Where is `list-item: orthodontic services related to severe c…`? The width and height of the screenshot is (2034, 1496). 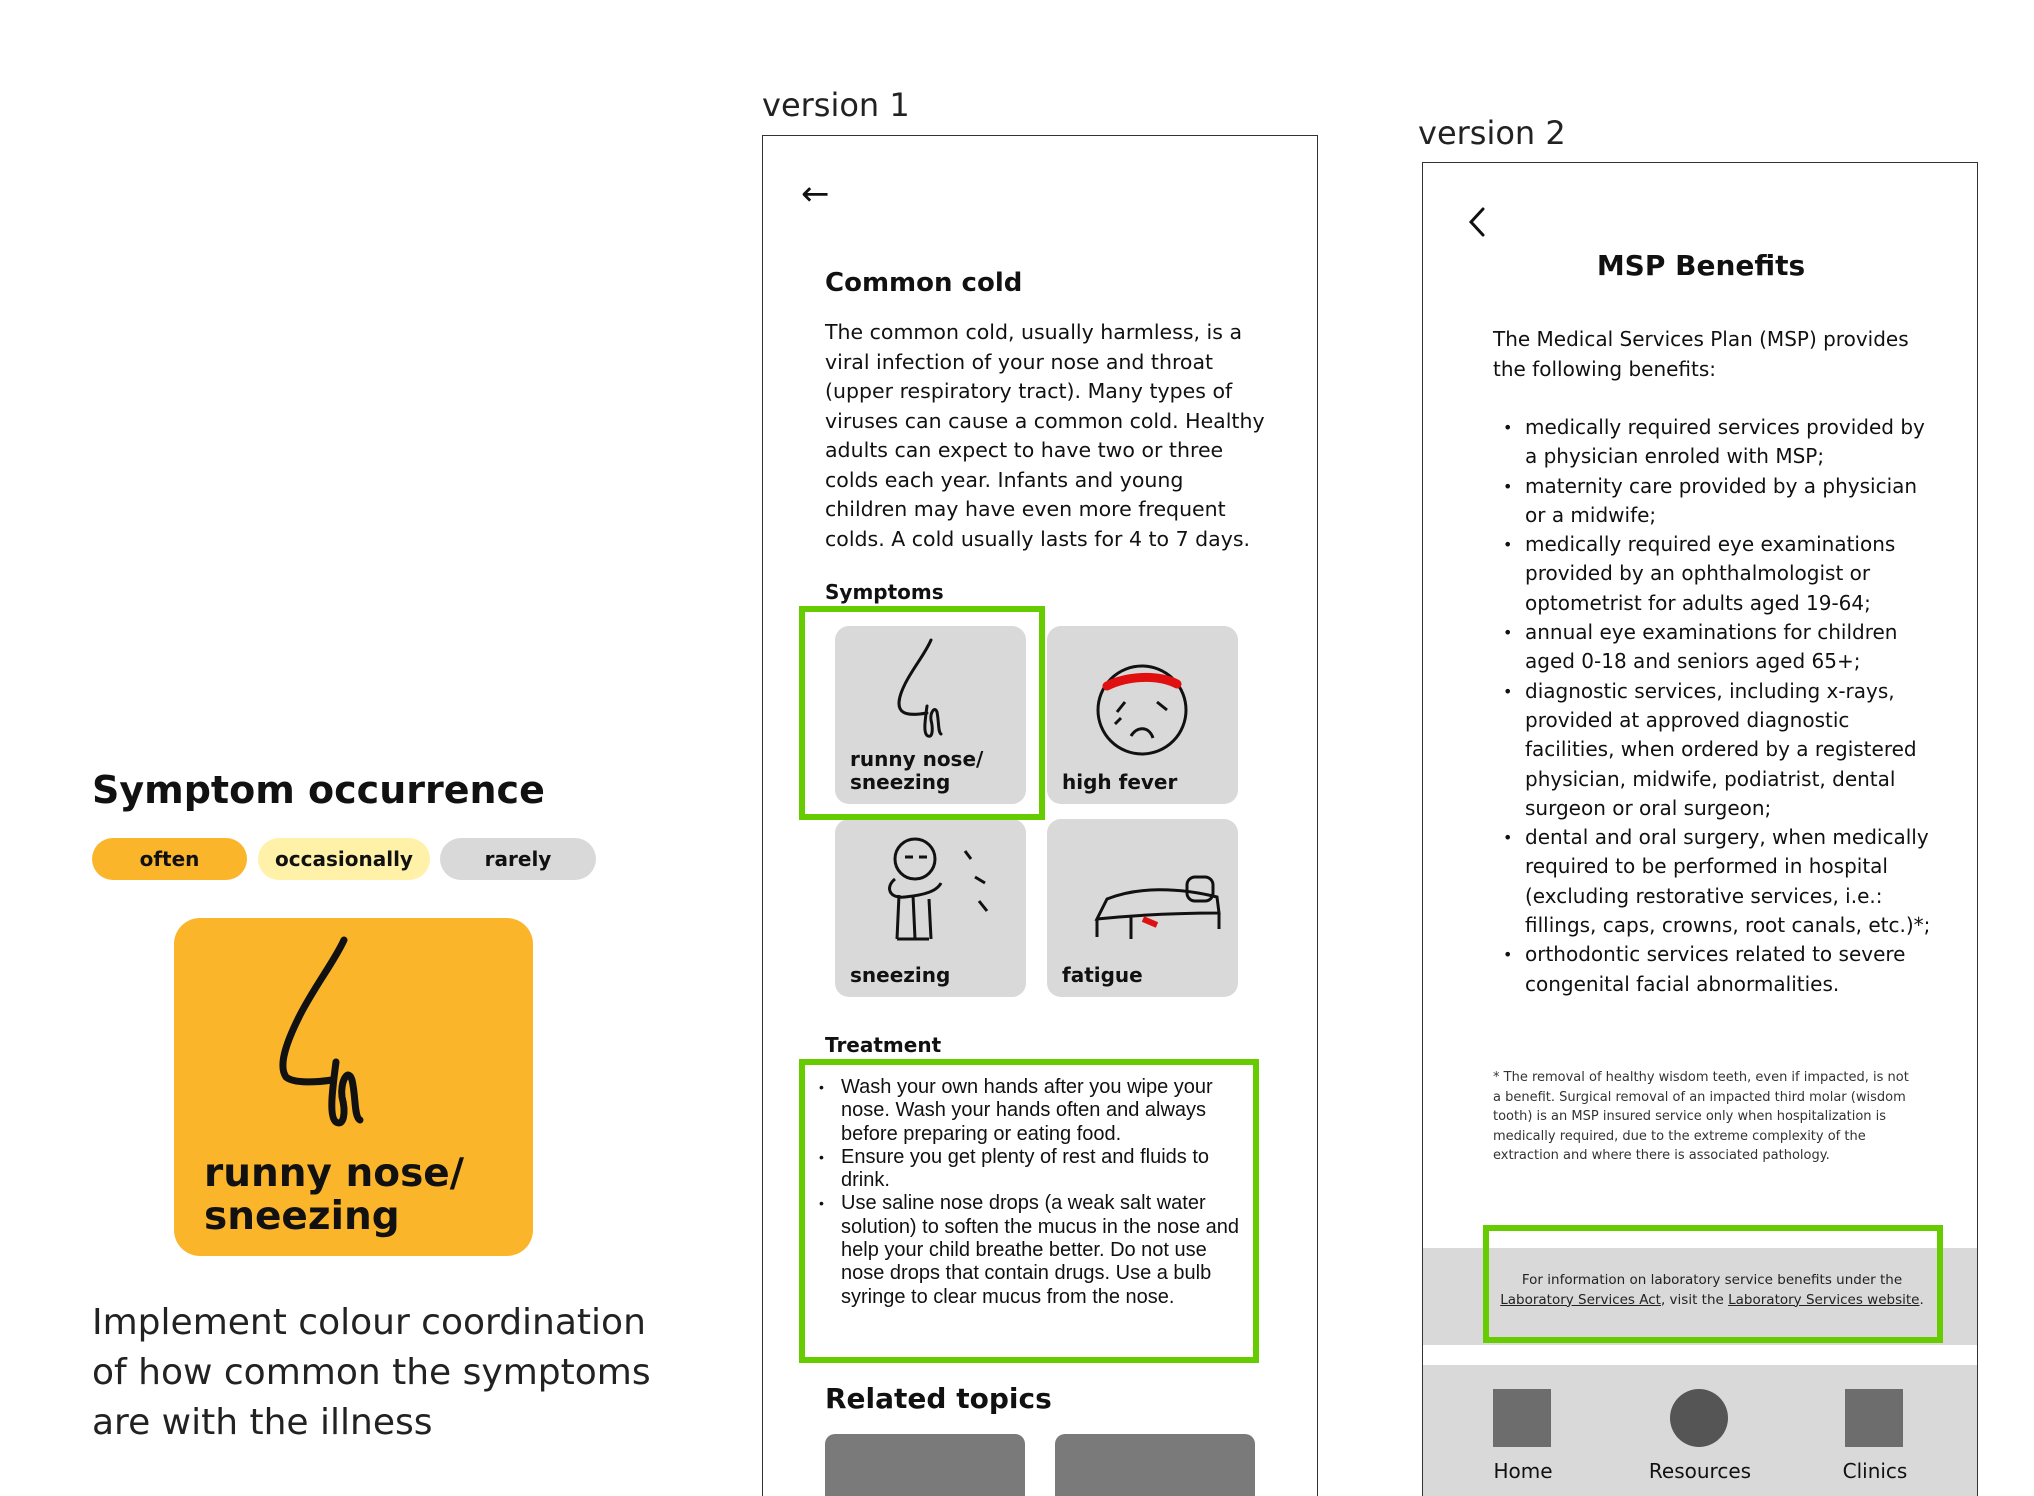
list-item: orthodontic services related to severe c… is located at coordinates (1713, 969).